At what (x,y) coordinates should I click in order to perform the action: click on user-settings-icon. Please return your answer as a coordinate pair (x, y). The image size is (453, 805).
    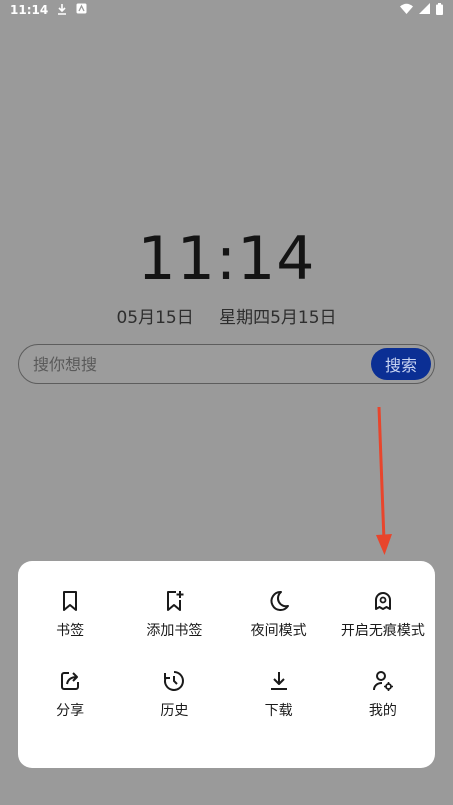
    Looking at the image, I should click on (383, 681).